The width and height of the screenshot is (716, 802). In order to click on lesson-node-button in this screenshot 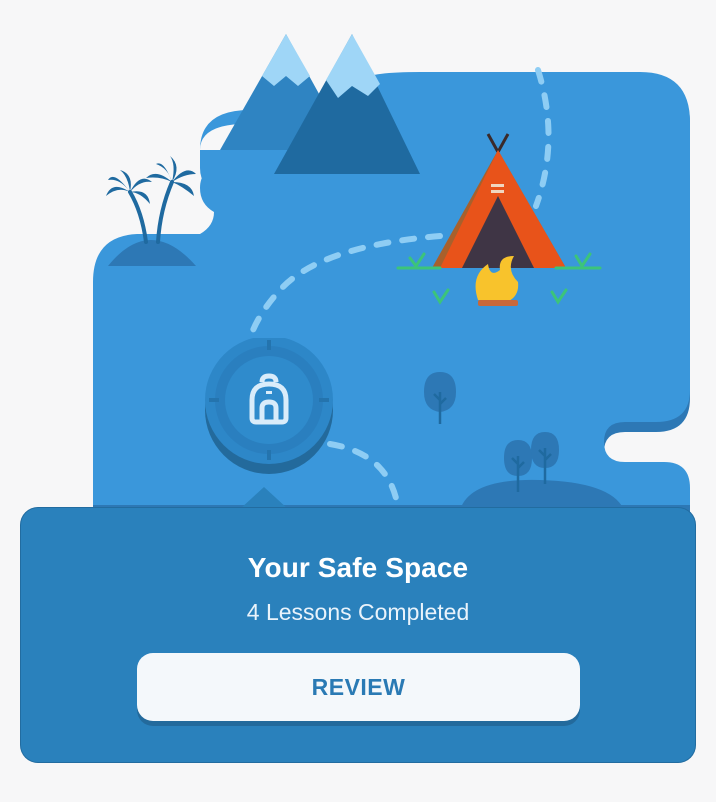, I will do `click(269, 406)`.